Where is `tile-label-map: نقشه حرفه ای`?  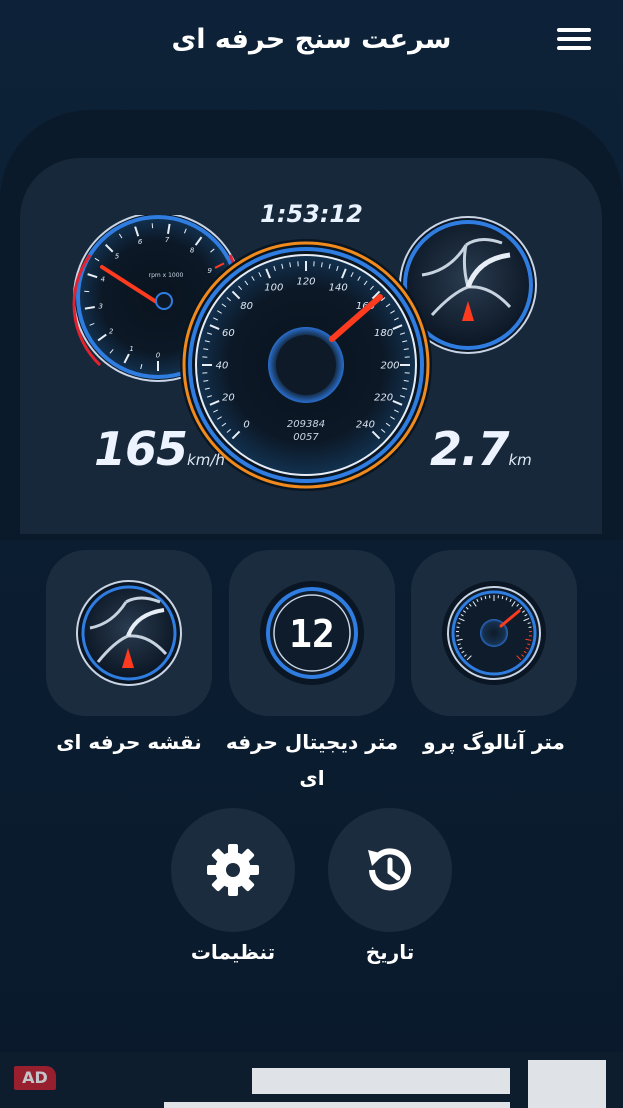
tile-label-map: نقشه حرفه ای is located at coordinates (129, 742).